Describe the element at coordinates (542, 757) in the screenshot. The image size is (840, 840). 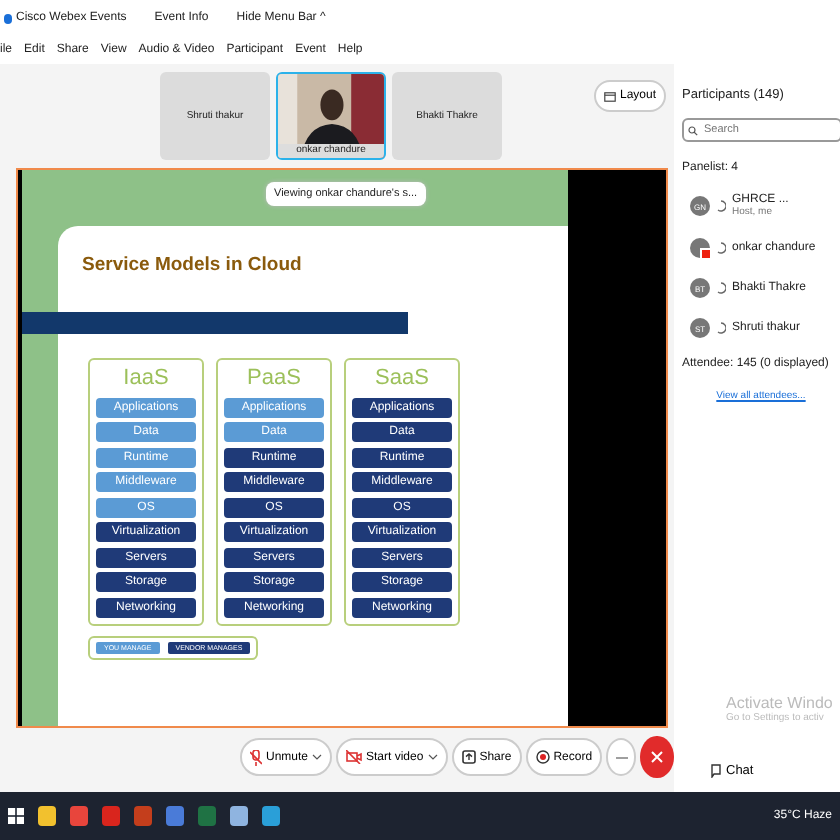
I see `record-icon` at that location.